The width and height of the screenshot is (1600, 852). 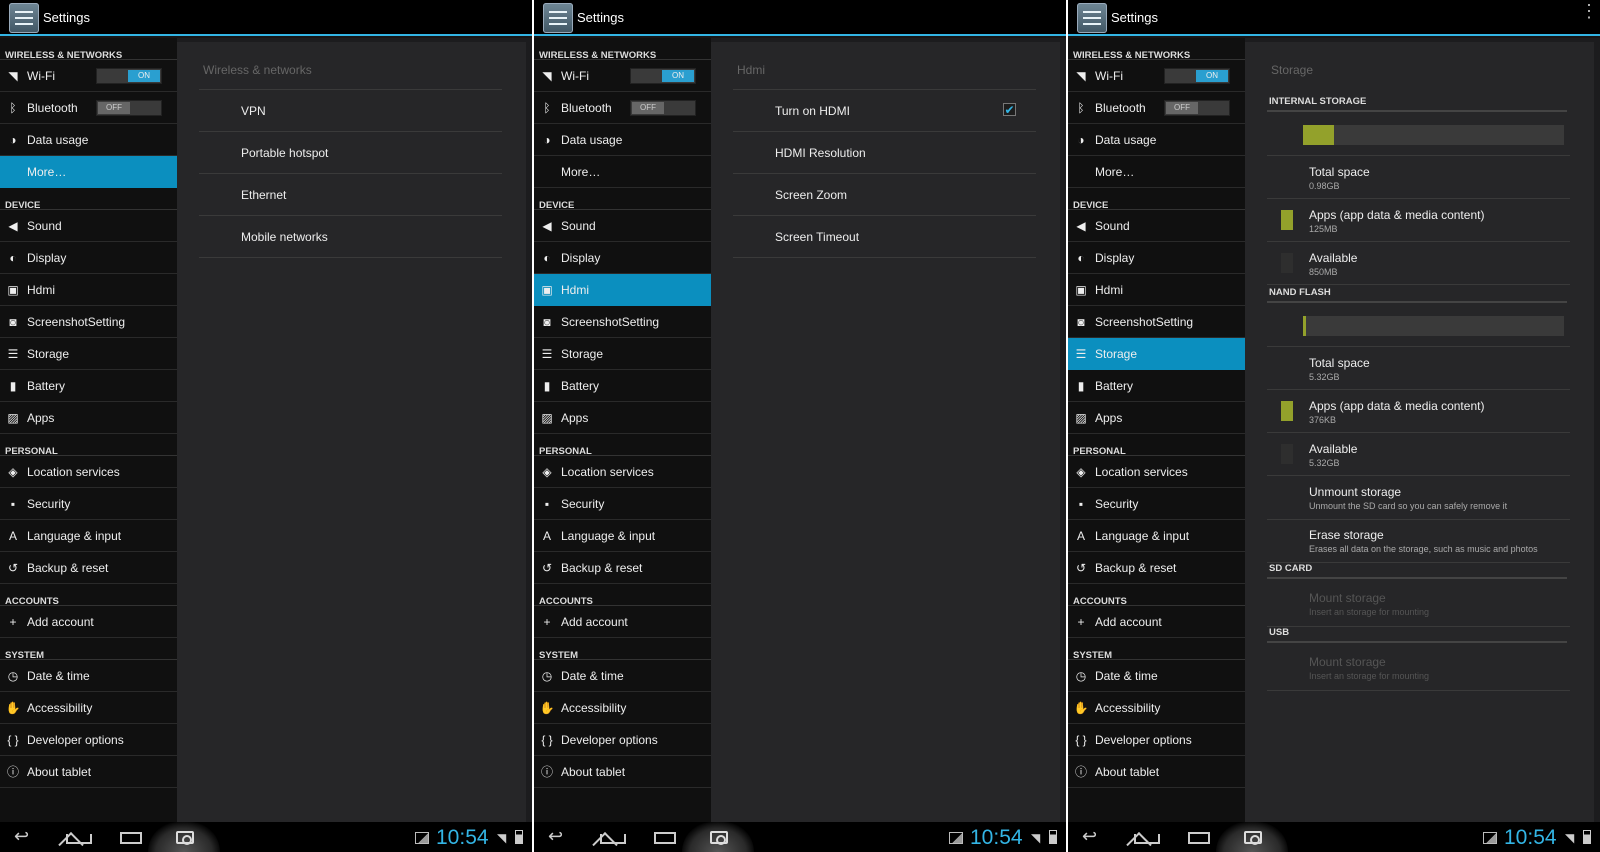 What do you see at coordinates (350, 195) in the screenshot?
I see `pane-item: Ethernet` at bounding box center [350, 195].